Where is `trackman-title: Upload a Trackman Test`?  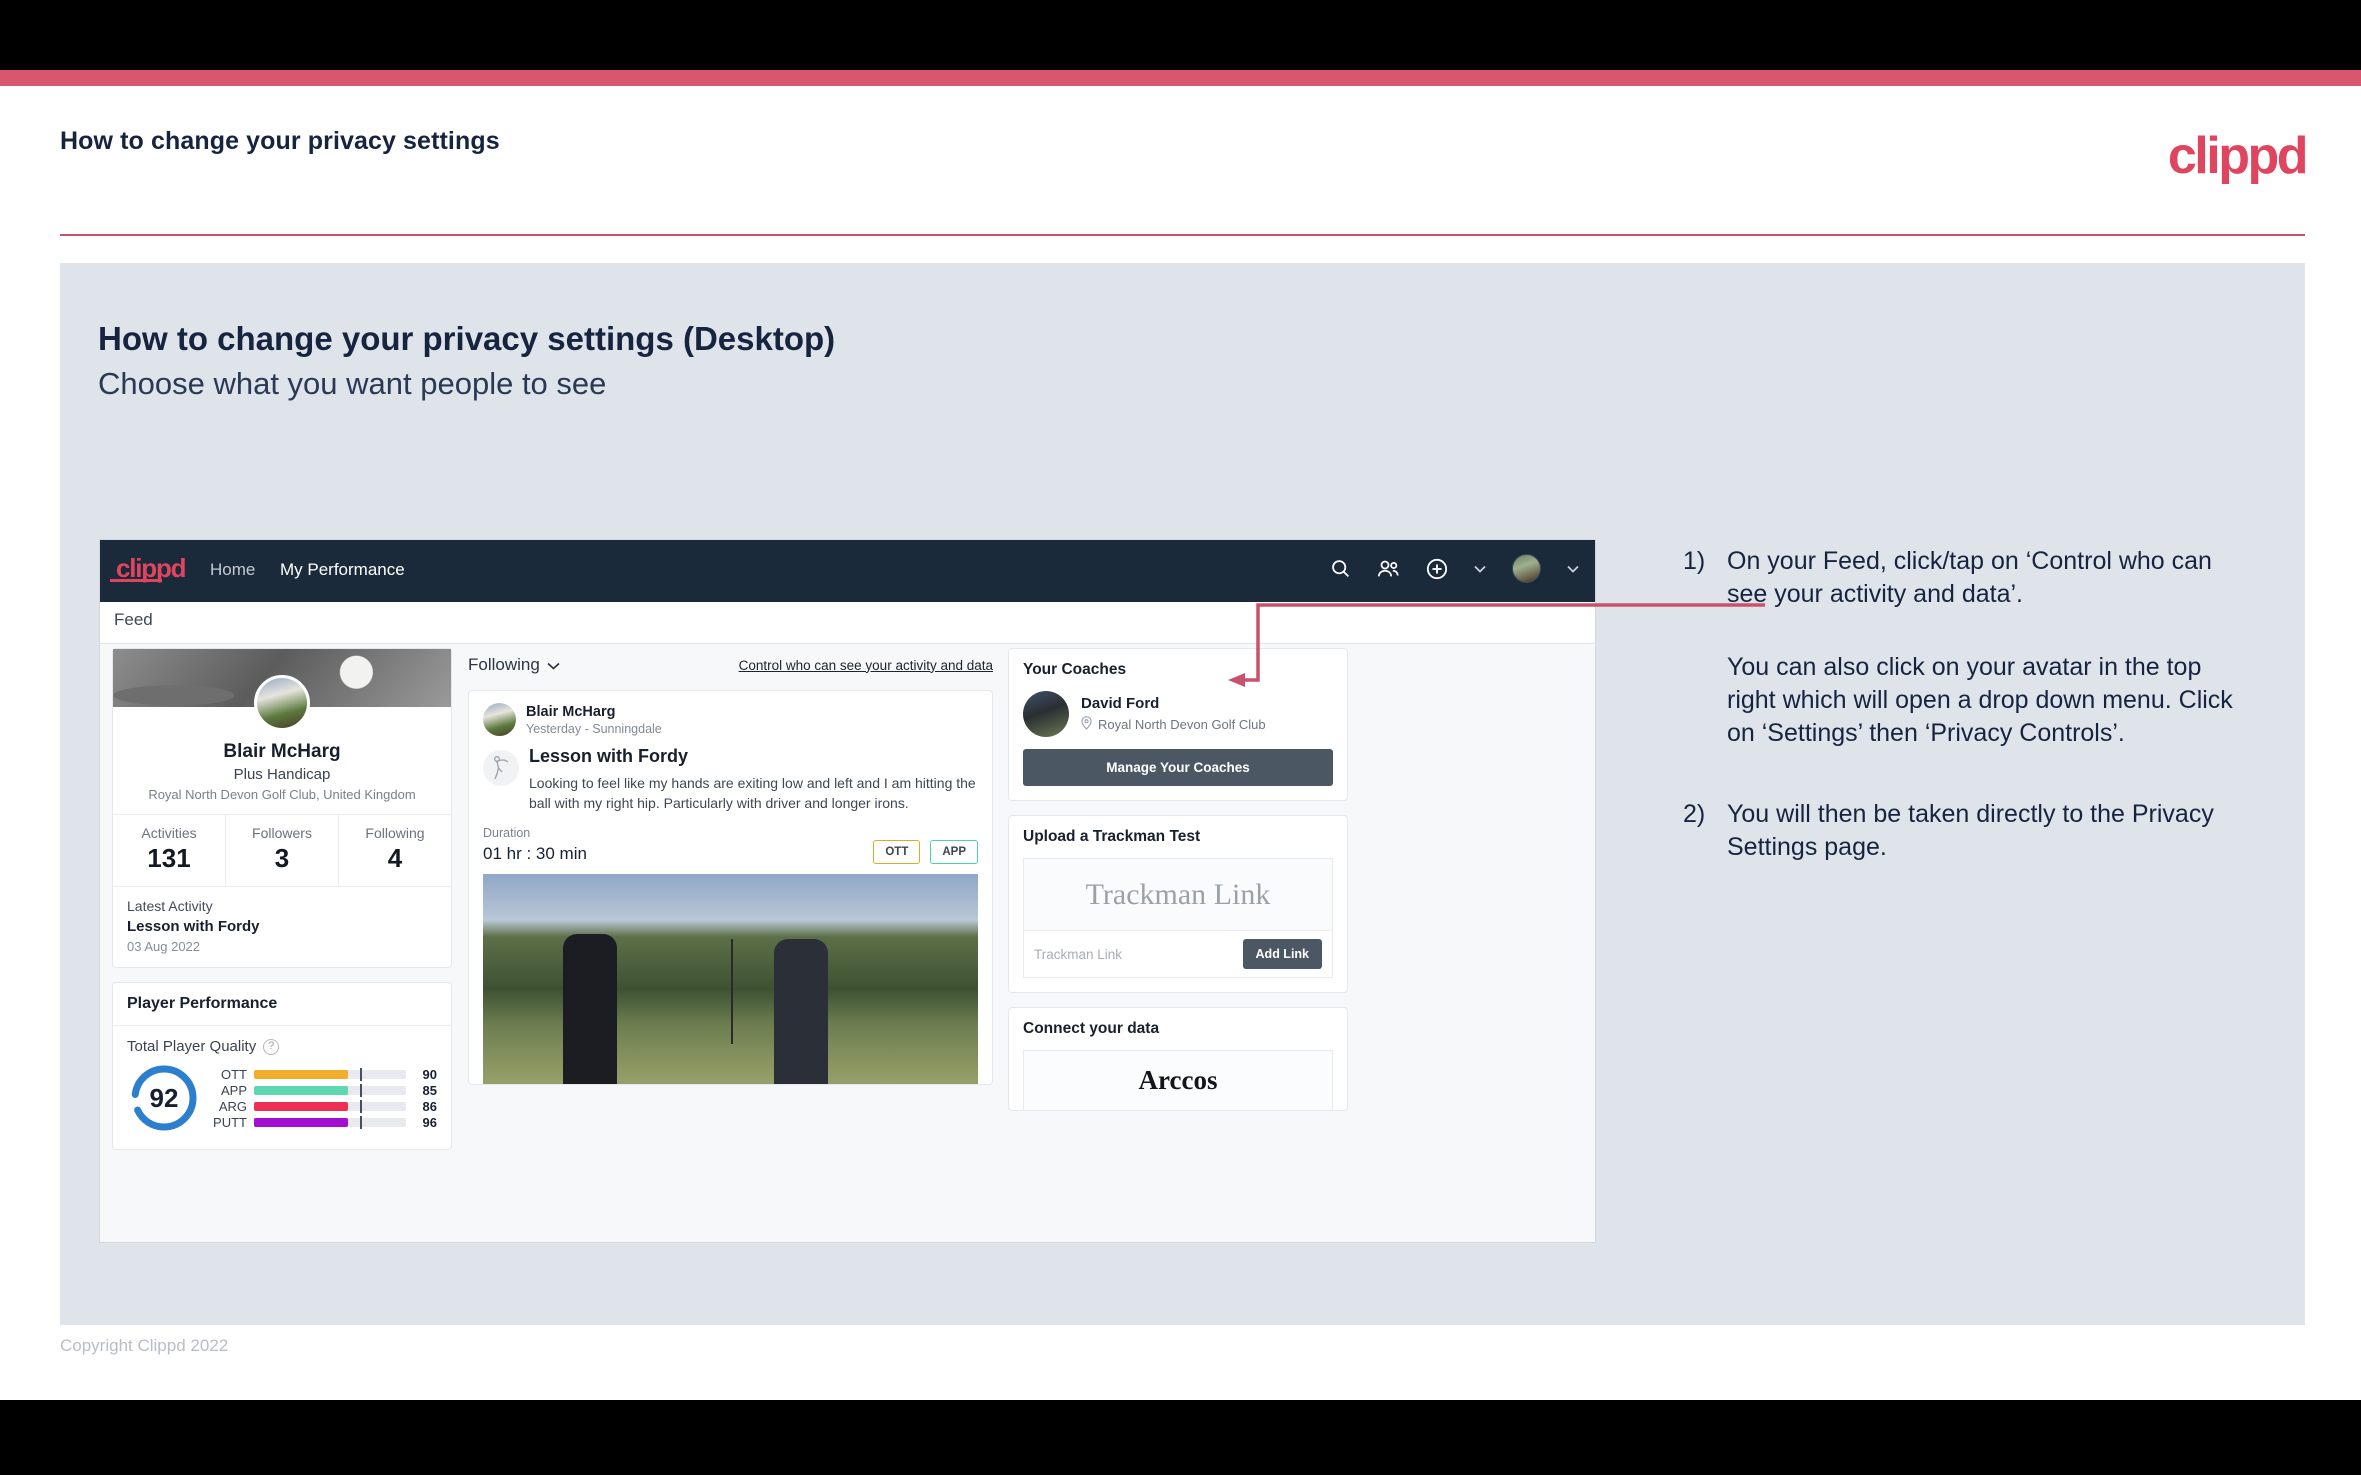
trackman-title: Upload a Trackman Test is located at coordinates (1112, 836).